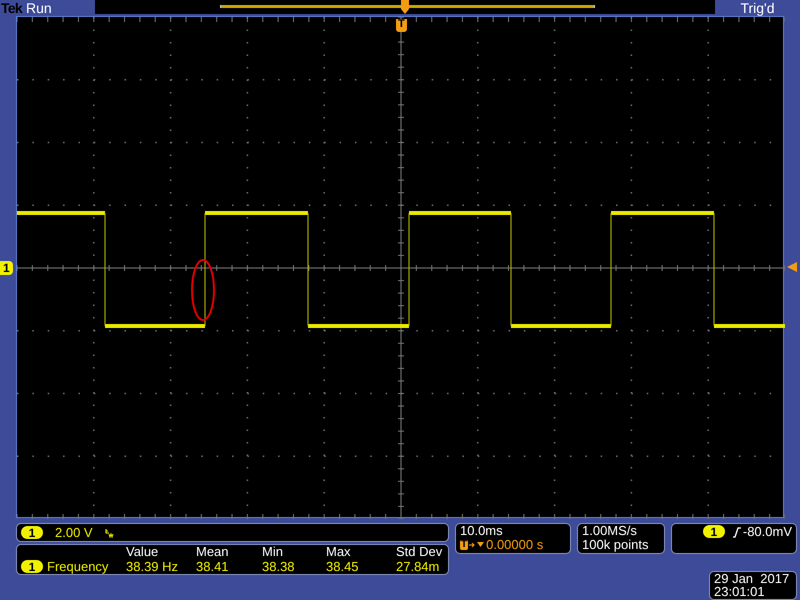  I want to click on highlight-ellipse, so click(203, 290).